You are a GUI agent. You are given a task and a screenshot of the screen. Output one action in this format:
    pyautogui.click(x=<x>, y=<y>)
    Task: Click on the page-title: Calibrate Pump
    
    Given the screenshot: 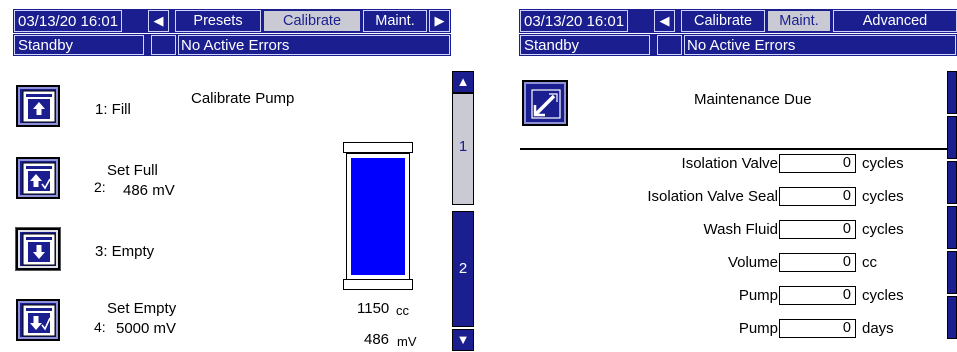 What is the action you would take?
    pyautogui.click(x=243, y=98)
    